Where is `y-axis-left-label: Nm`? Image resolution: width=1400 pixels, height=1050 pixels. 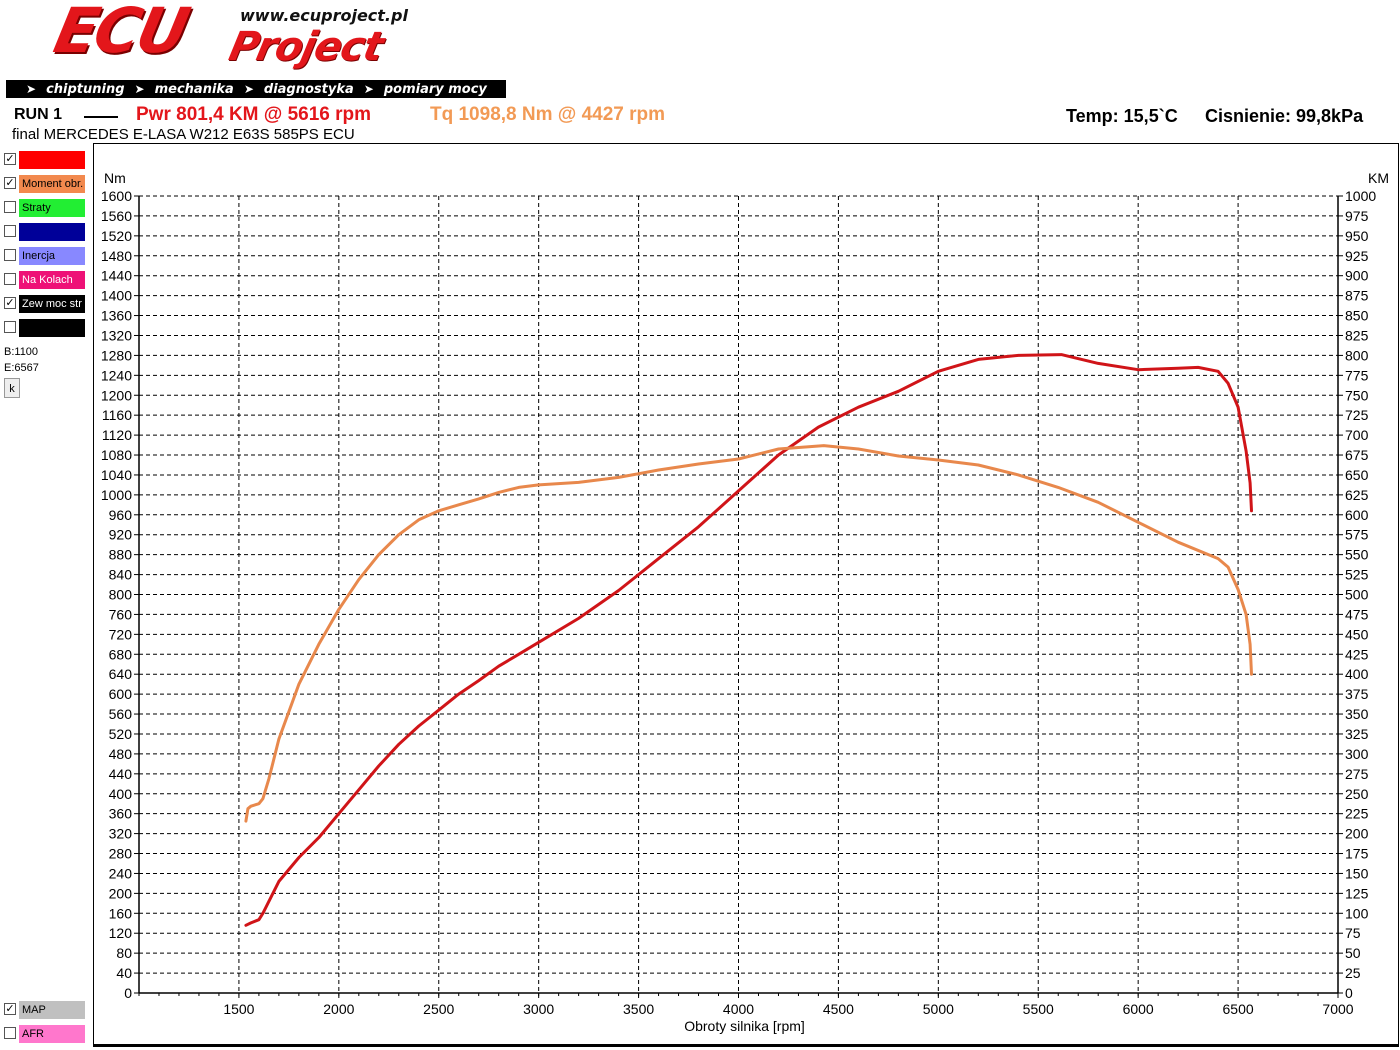
y-axis-left-label: Nm is located at coordinates (115, 178).